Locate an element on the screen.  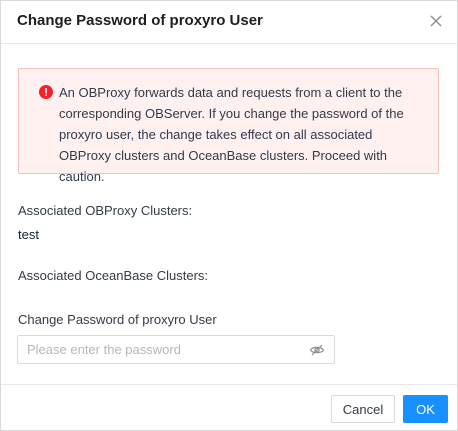
dialog-header: Change Password of proxyro User is located at coordinates (229, 22).